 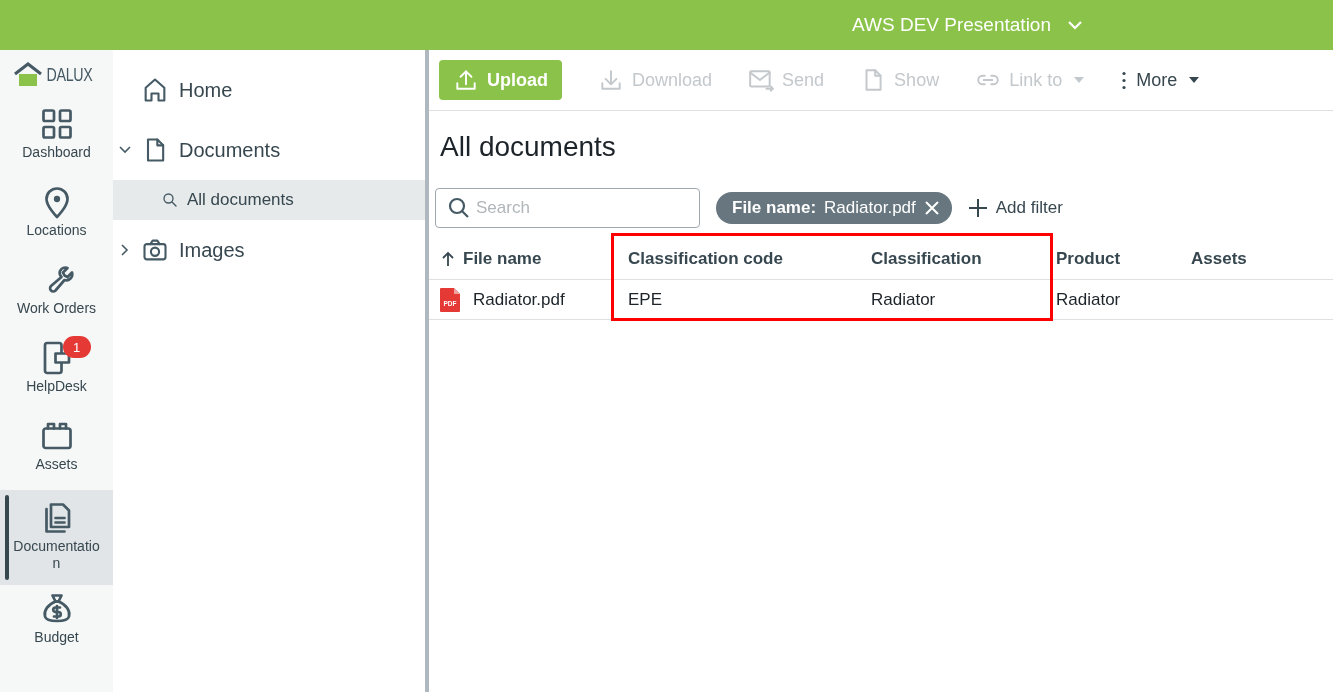 I want to click on tree-item: All documents, so click(x=269, y=200).